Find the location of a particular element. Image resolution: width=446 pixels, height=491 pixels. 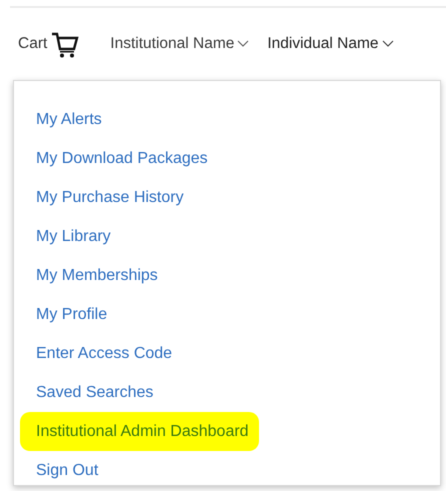

cart-icon is located at coordinates (65, 44).